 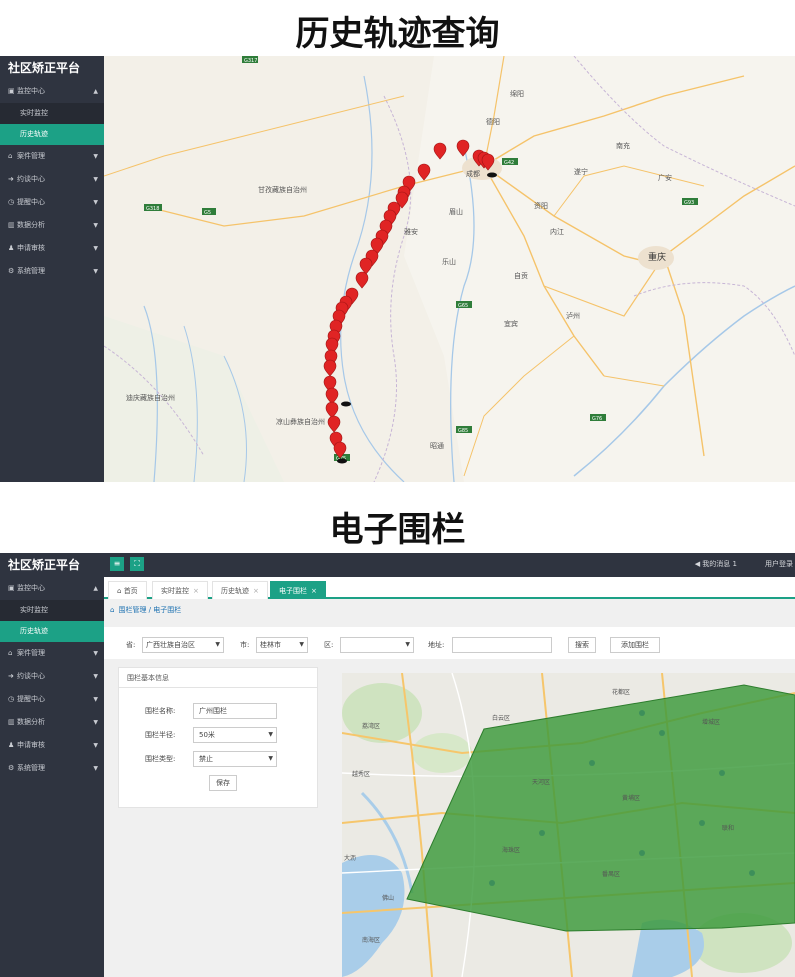 I want to click on svg-text: 南充, so click(x=623, y=145).